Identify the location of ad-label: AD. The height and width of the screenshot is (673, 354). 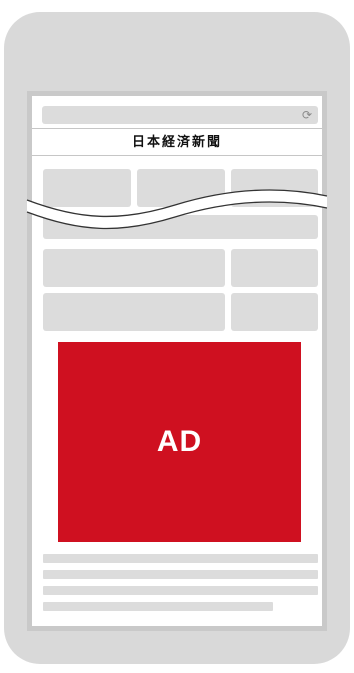
(179, 441).